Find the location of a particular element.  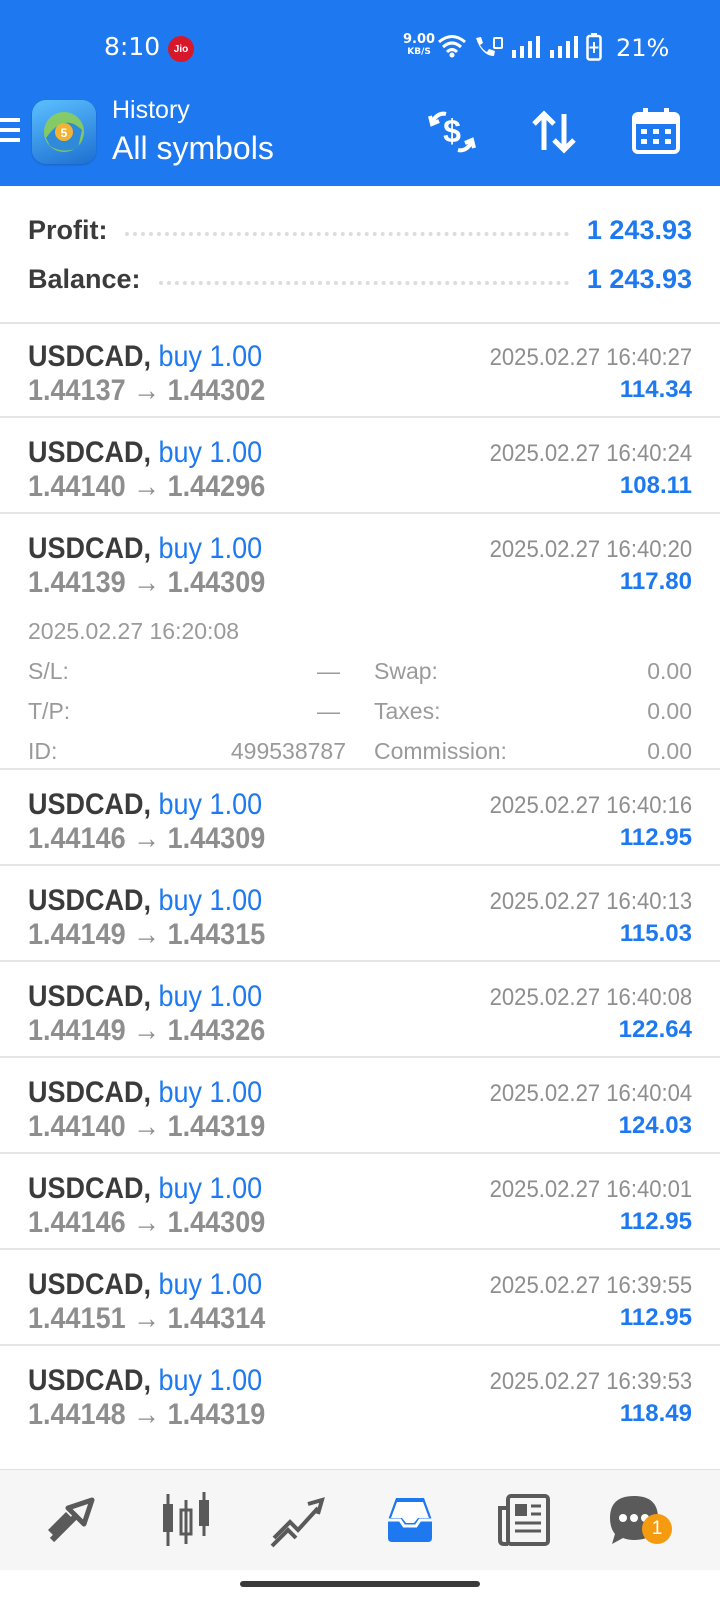

taxes-label: Taxes: is located at coordinates (407, 711).